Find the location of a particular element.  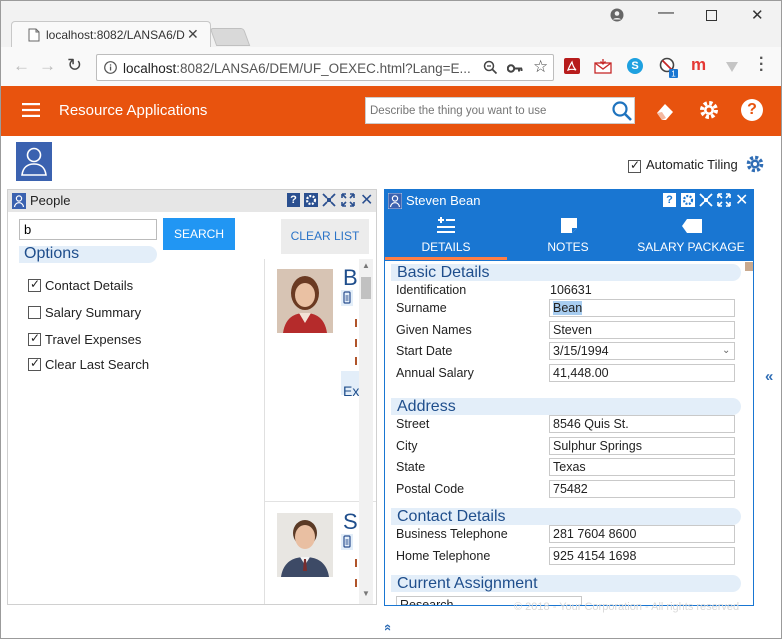

scroll-up-icon: ▲ is located at coordinates (366, 265).